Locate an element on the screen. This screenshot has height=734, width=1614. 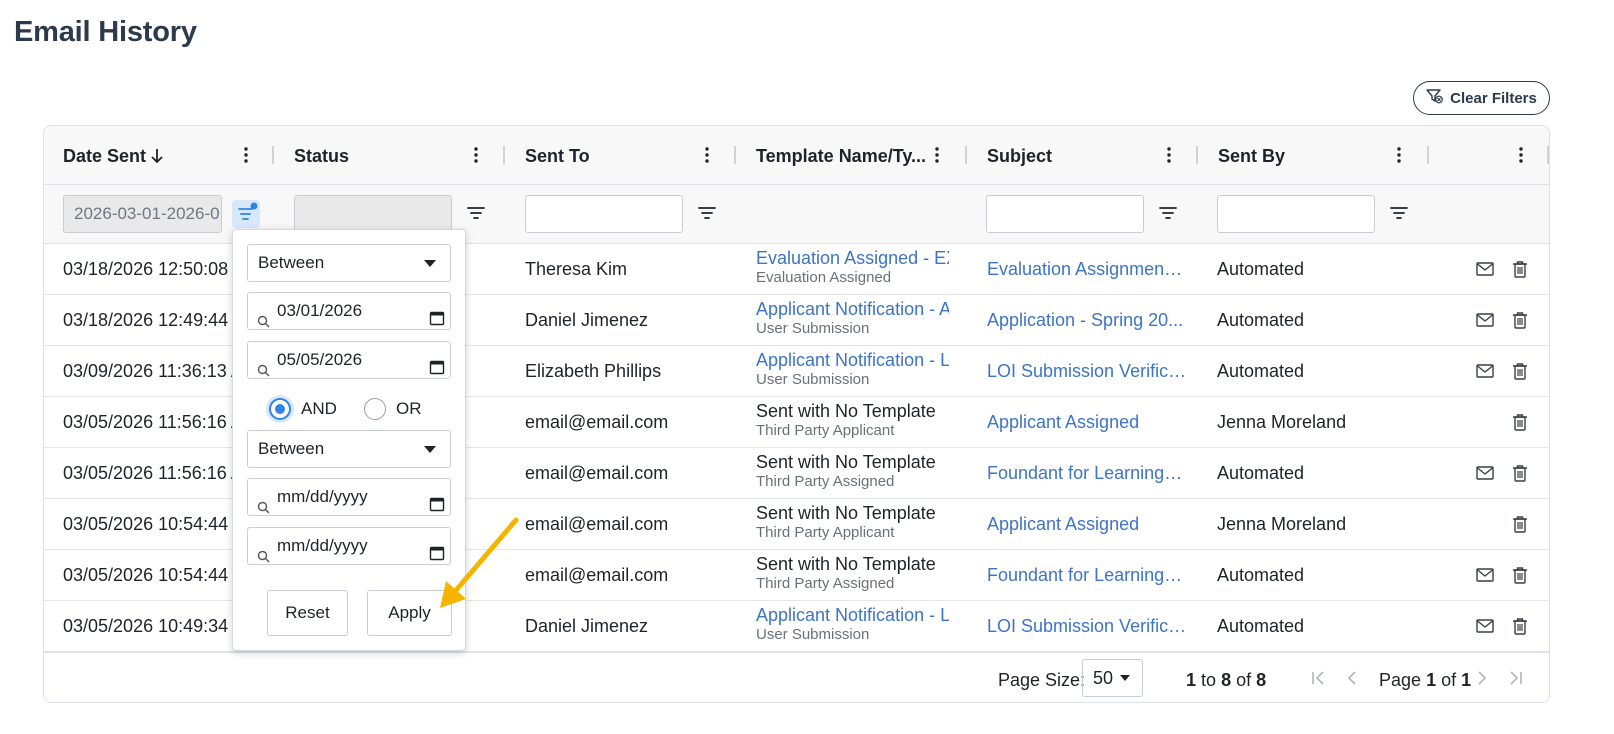
column-header-date-sent: Date Sent is located at coordinates (159, 155).